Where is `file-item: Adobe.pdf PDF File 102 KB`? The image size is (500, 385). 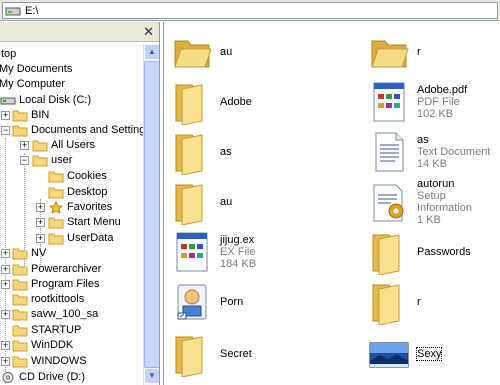 file-item: Adobe.pdf PDF File 102 KB is located at coordinates (434, 102).